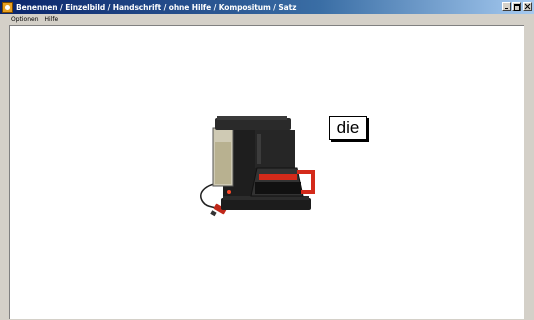 Image resolution: width=534 pixels, height=320 pixels. What do you see at coordinates (527, 6) in the screenshot?
I see `close-button` at bounding box center [527, 6].